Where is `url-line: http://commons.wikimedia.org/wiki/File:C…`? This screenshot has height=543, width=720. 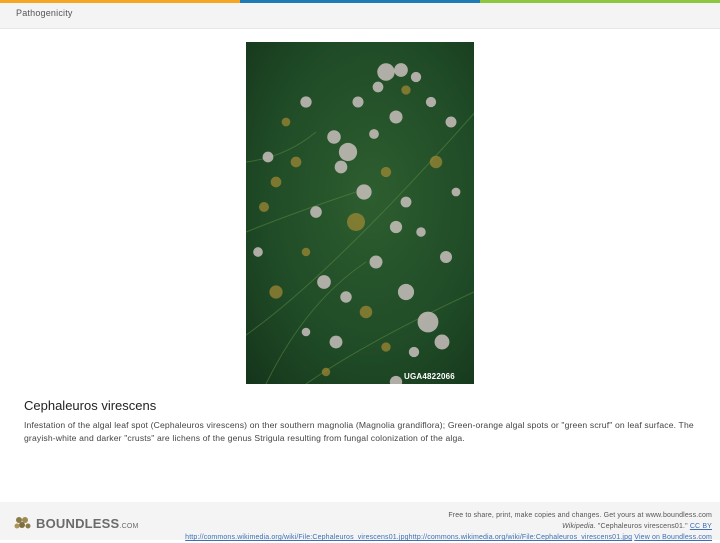
url-line: http://commons.wikimedia.org/wiki/File:C… is located at coordinates (448, 537).